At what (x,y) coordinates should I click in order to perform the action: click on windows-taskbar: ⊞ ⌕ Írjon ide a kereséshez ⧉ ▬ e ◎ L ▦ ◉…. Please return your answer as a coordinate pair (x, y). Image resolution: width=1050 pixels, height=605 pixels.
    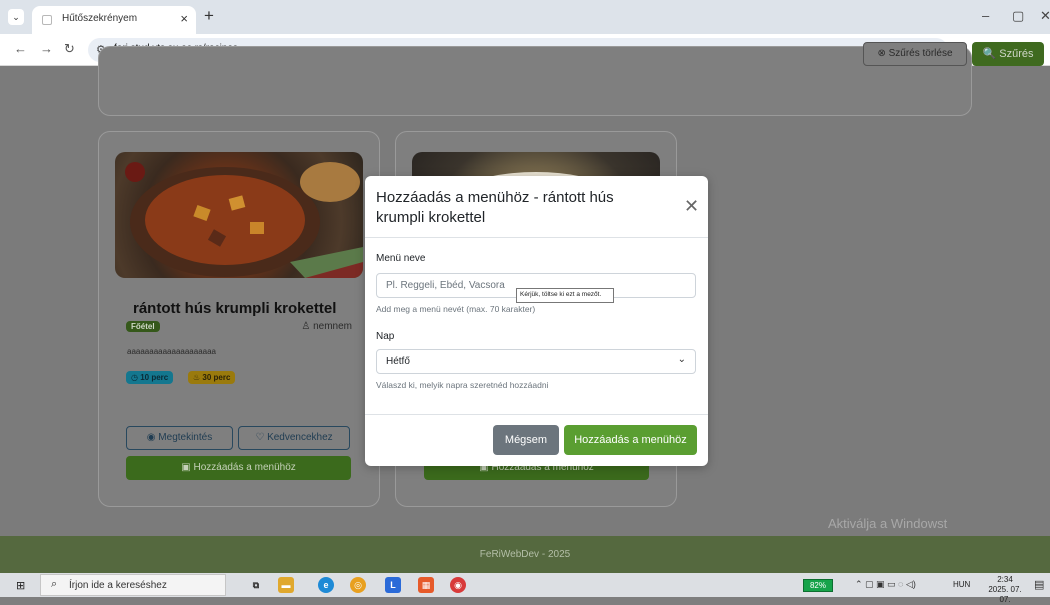
    Looking at the image, I should click on (525, 588).